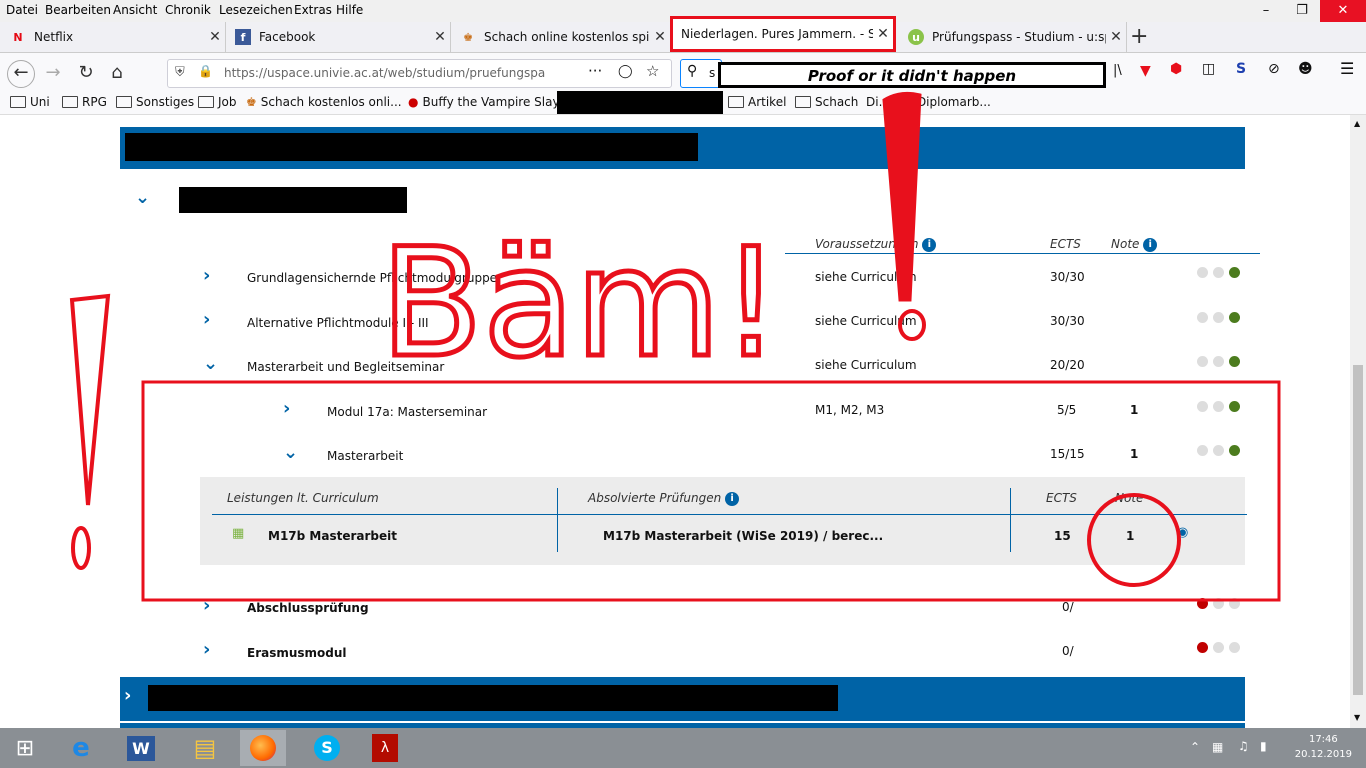 This screenshot has width=1366, height=768. I want to click on grade-circle-drawing, so click(1134, 540).